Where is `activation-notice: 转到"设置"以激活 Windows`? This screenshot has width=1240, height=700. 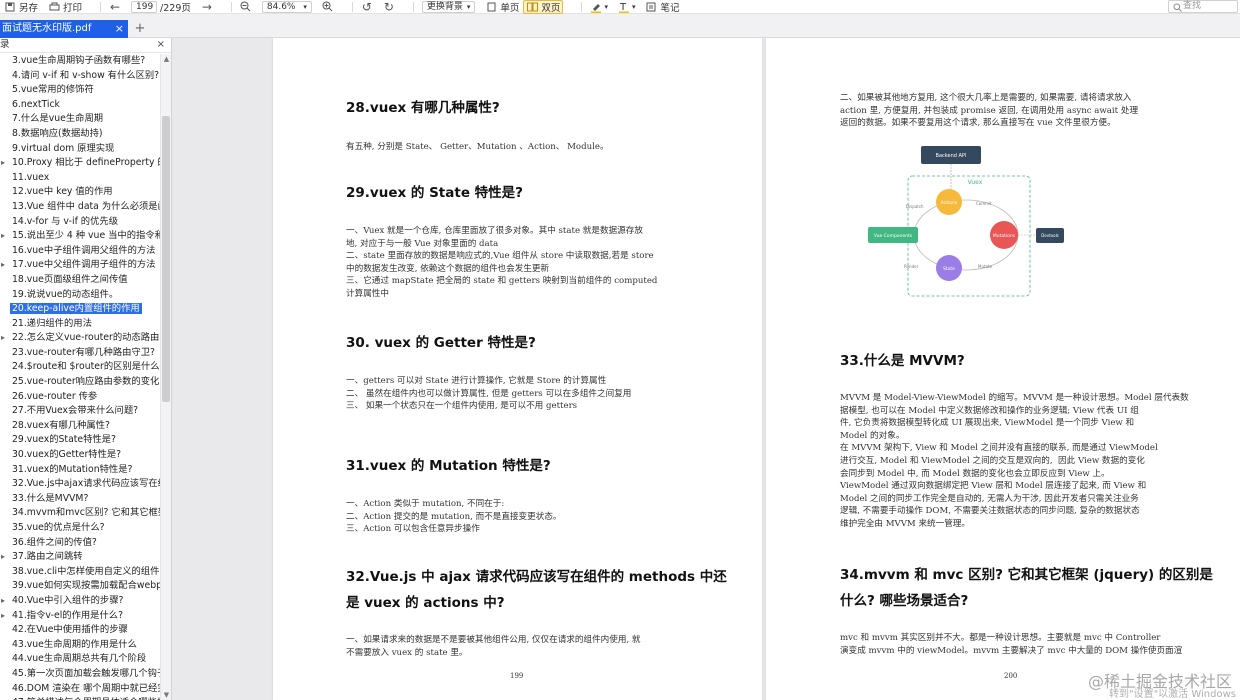 activation-notice: 转到"设置"以激活 Windows is located at coordinates (1172, 694).